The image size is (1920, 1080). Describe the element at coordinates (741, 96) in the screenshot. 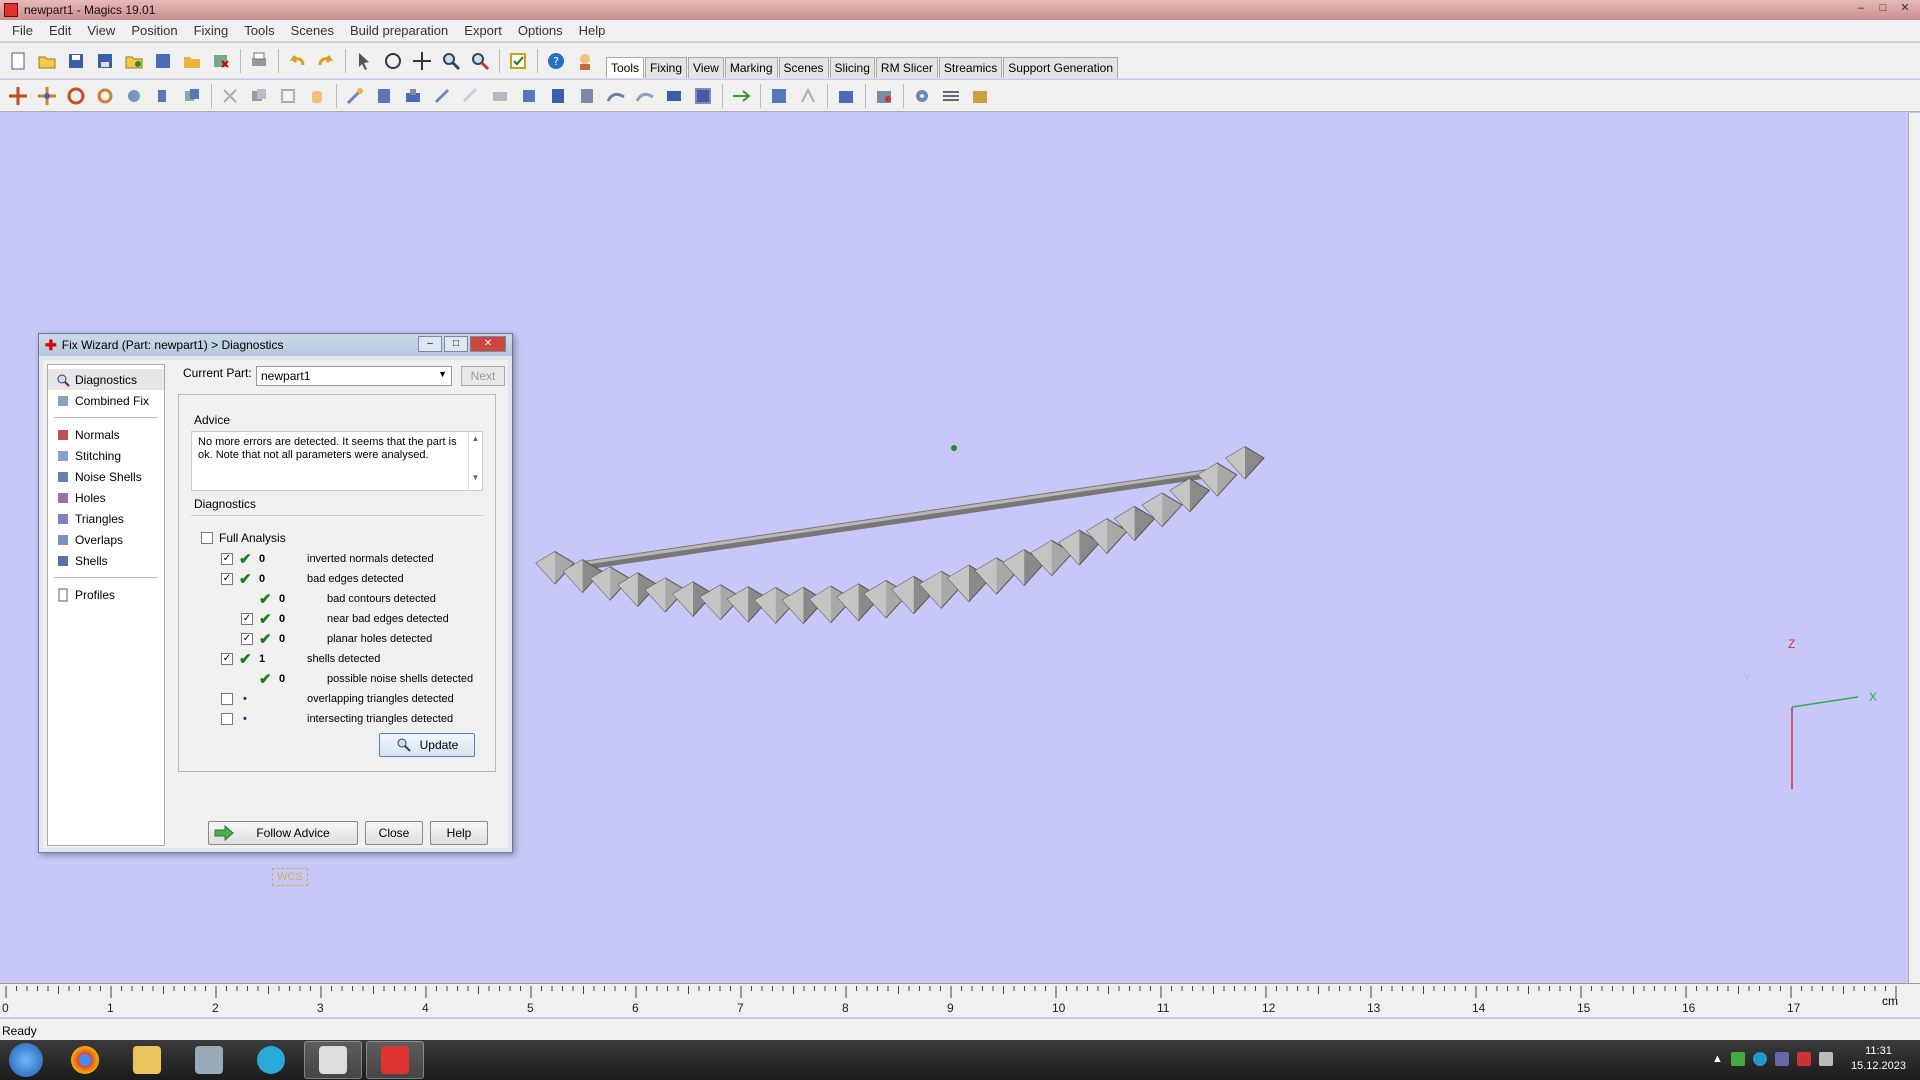

I see `align-tool-icon` at that location.